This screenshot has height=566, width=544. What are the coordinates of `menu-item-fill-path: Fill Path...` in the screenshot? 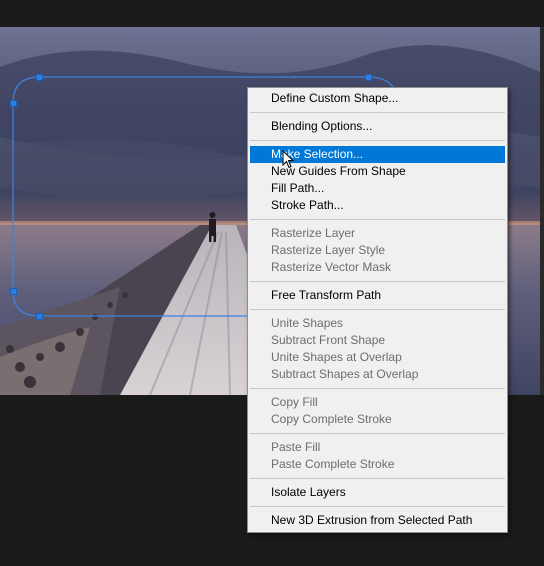 It's located at (377, 188).